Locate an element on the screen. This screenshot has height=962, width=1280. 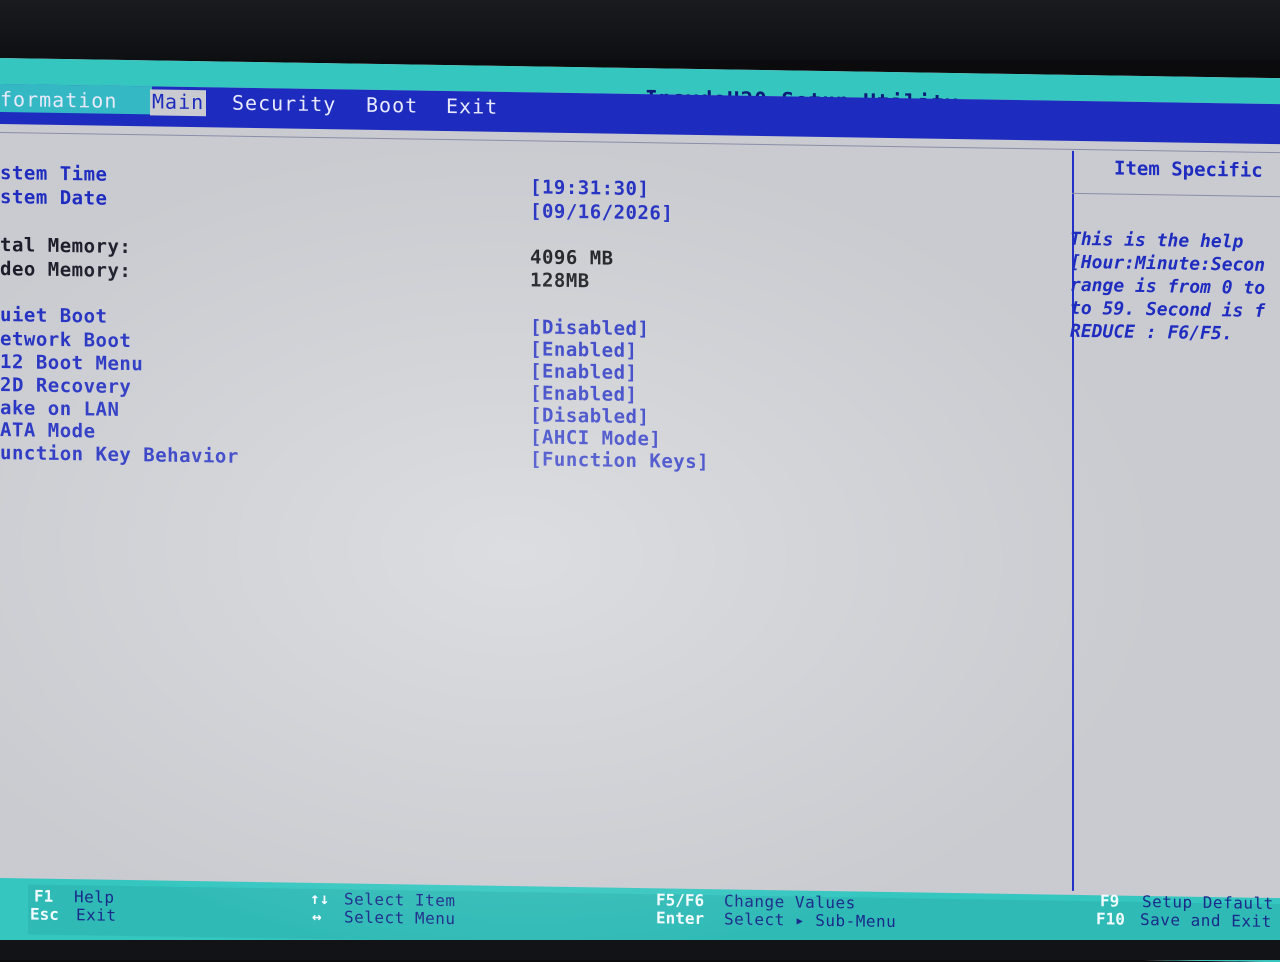
tab-exit: Exit is located at coordinates (472, 106).